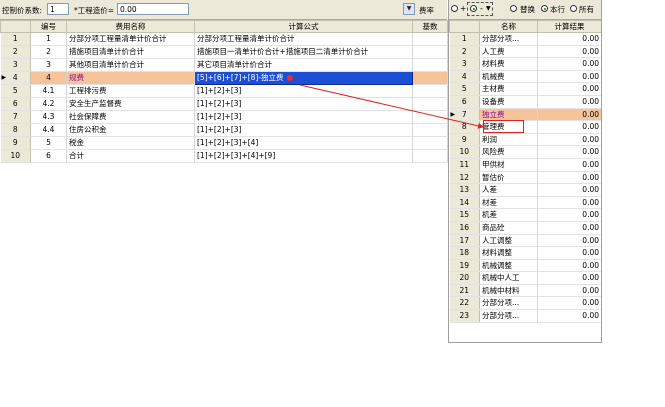  I want to click on name-cell: 风险费, so click(508, 152).